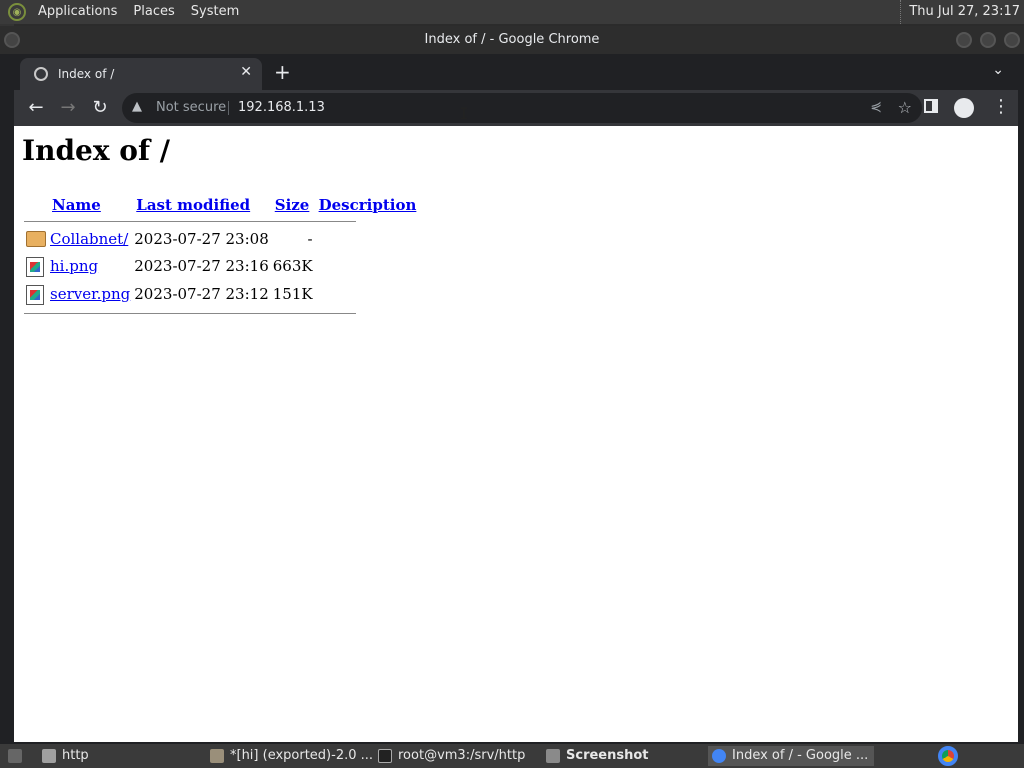 This screenshot has width=1024, height=768. Describe the element at coordinates (96, 150) in the screenshot. I see `page-title: Index of /` at that location.